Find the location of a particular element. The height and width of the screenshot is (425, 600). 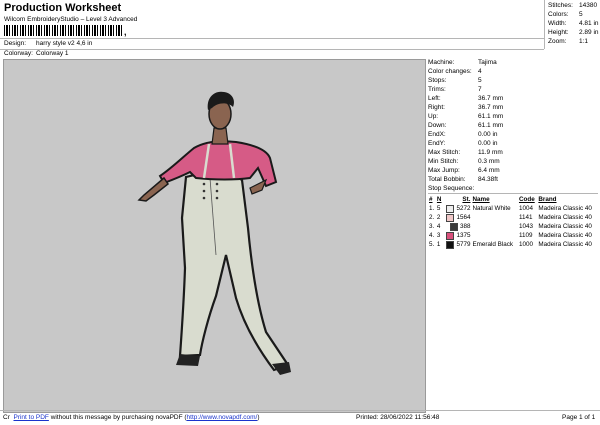

detail-row: Machine: Tajima is located at coordinates (462, 62).